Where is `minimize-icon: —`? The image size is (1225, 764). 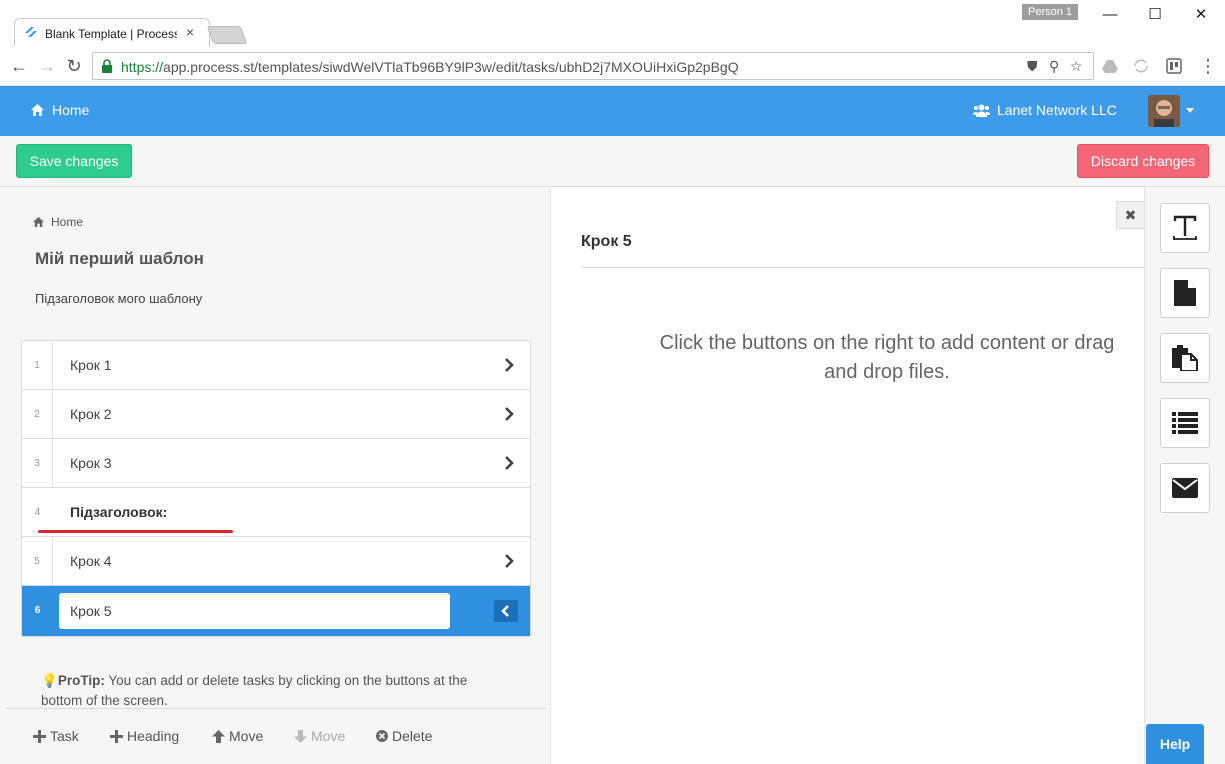
minimize-icon: — is located at coordinates (1110, 15).